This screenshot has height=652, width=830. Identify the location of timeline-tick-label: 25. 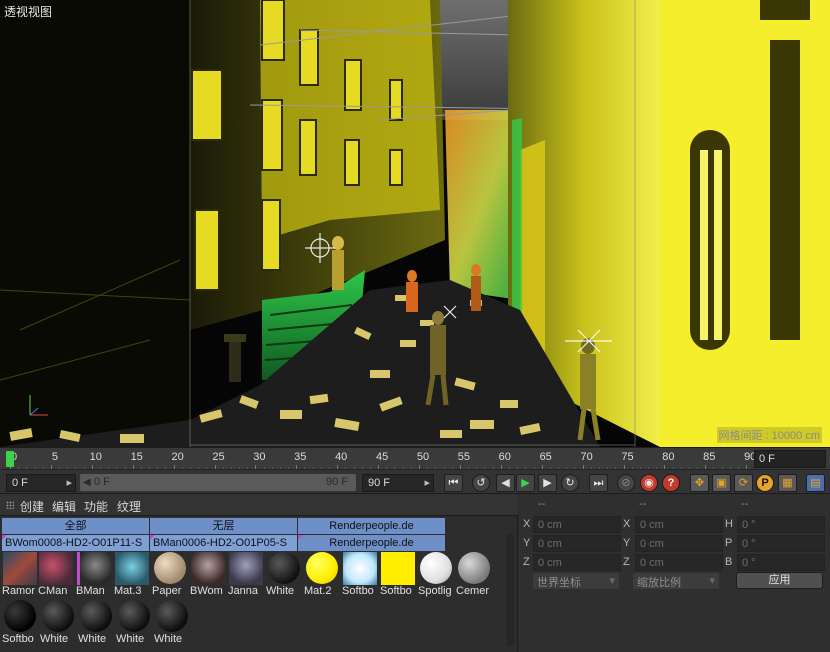
(218, 457).